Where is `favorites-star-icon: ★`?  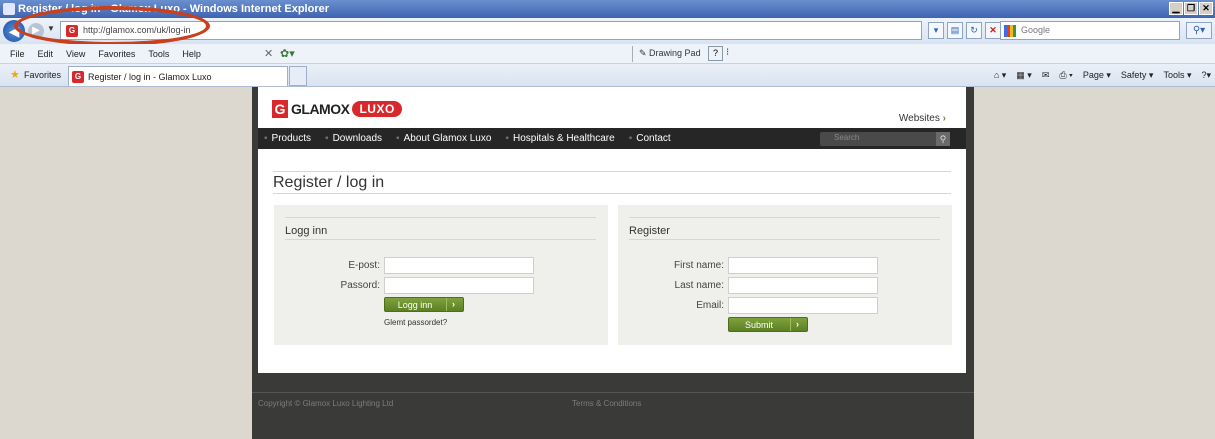
favorites-star-icon: ★ is located at coordinates (15, 74).